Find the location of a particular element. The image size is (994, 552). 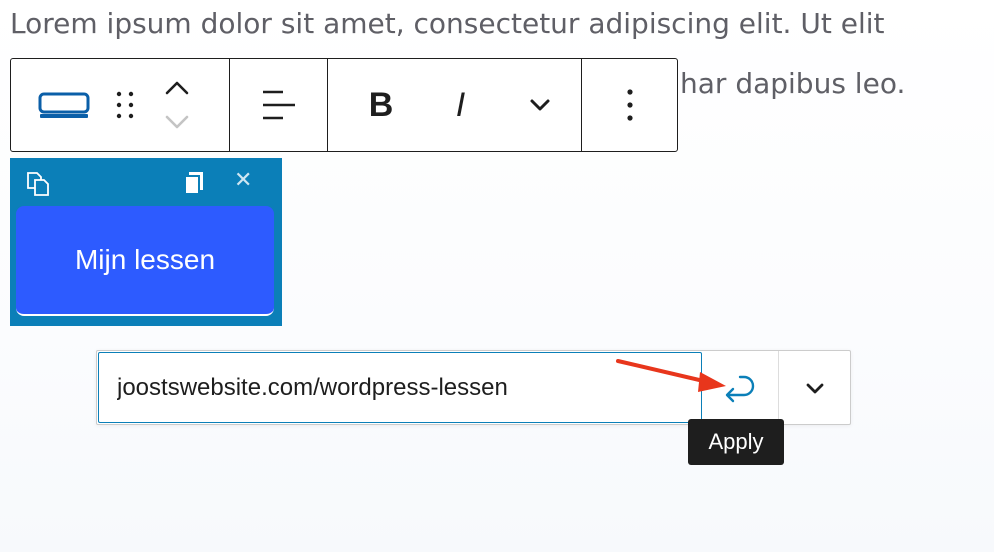

button-block-icon is located at coordinates (64, 105).